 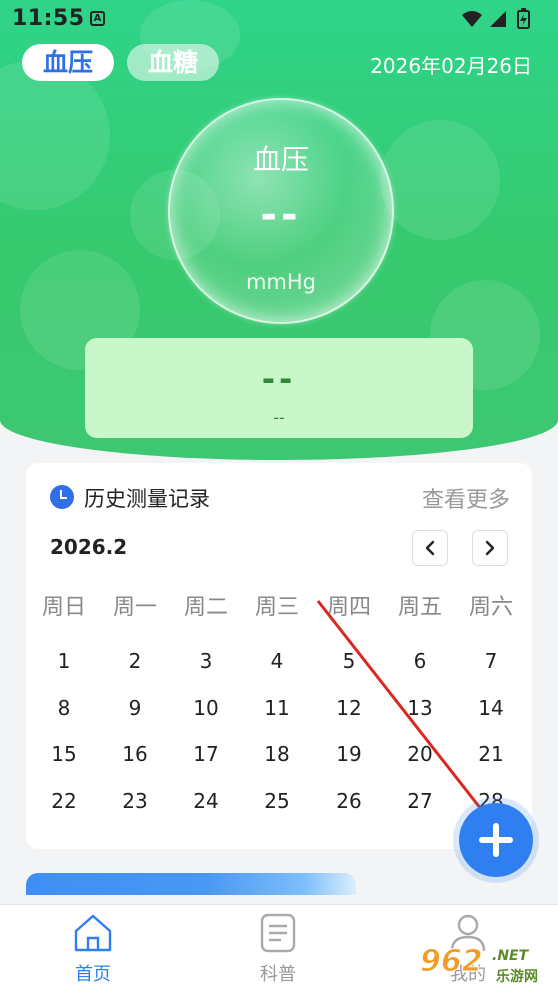 What do you see at coordinates (62, 497) in the screenshot?
I see `clock-icon` at bounding box center [62, 497].